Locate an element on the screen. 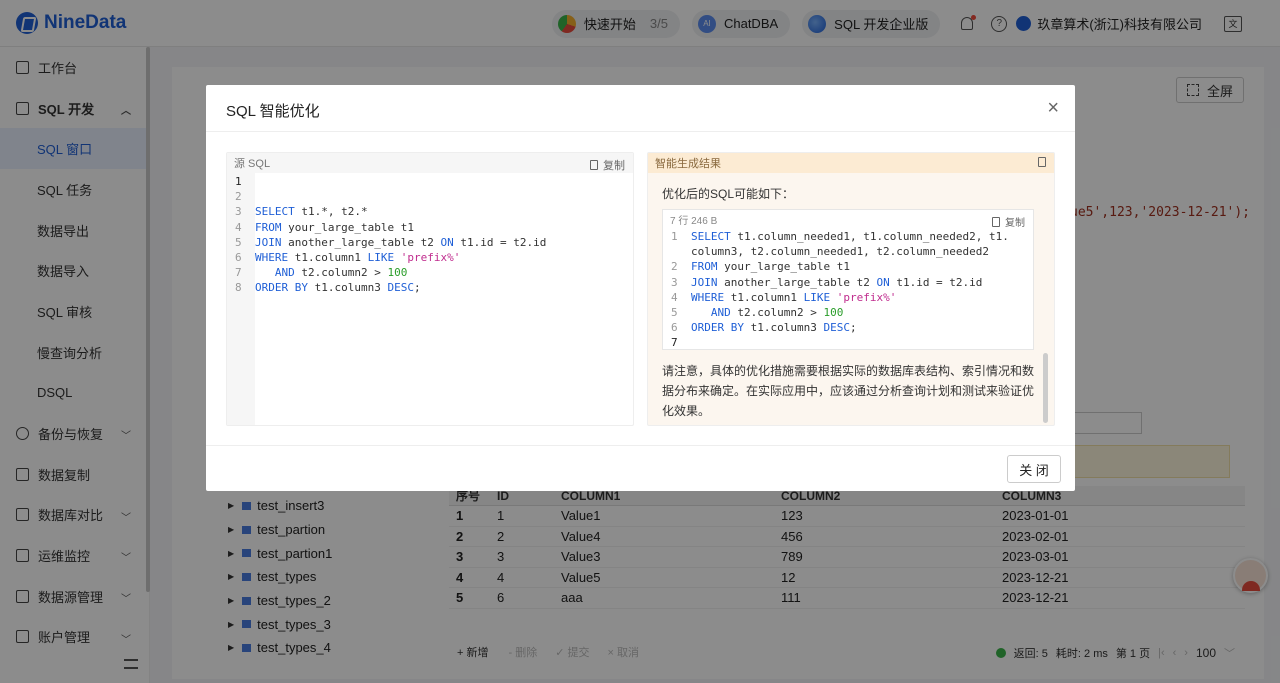  source-sql-label: 源 SQL is located at coordinates (252, 164).